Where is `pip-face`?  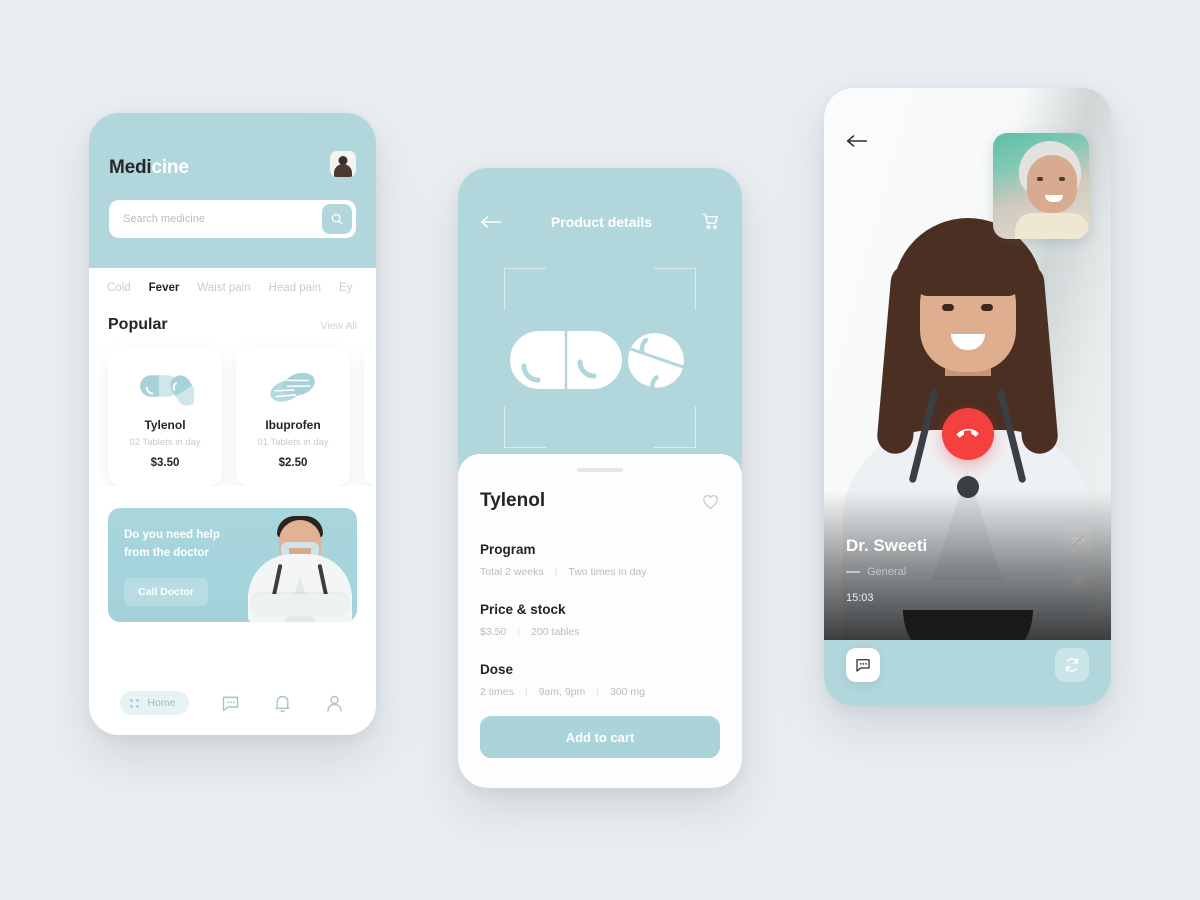
pip-face is located at coordinates (1052, 184).